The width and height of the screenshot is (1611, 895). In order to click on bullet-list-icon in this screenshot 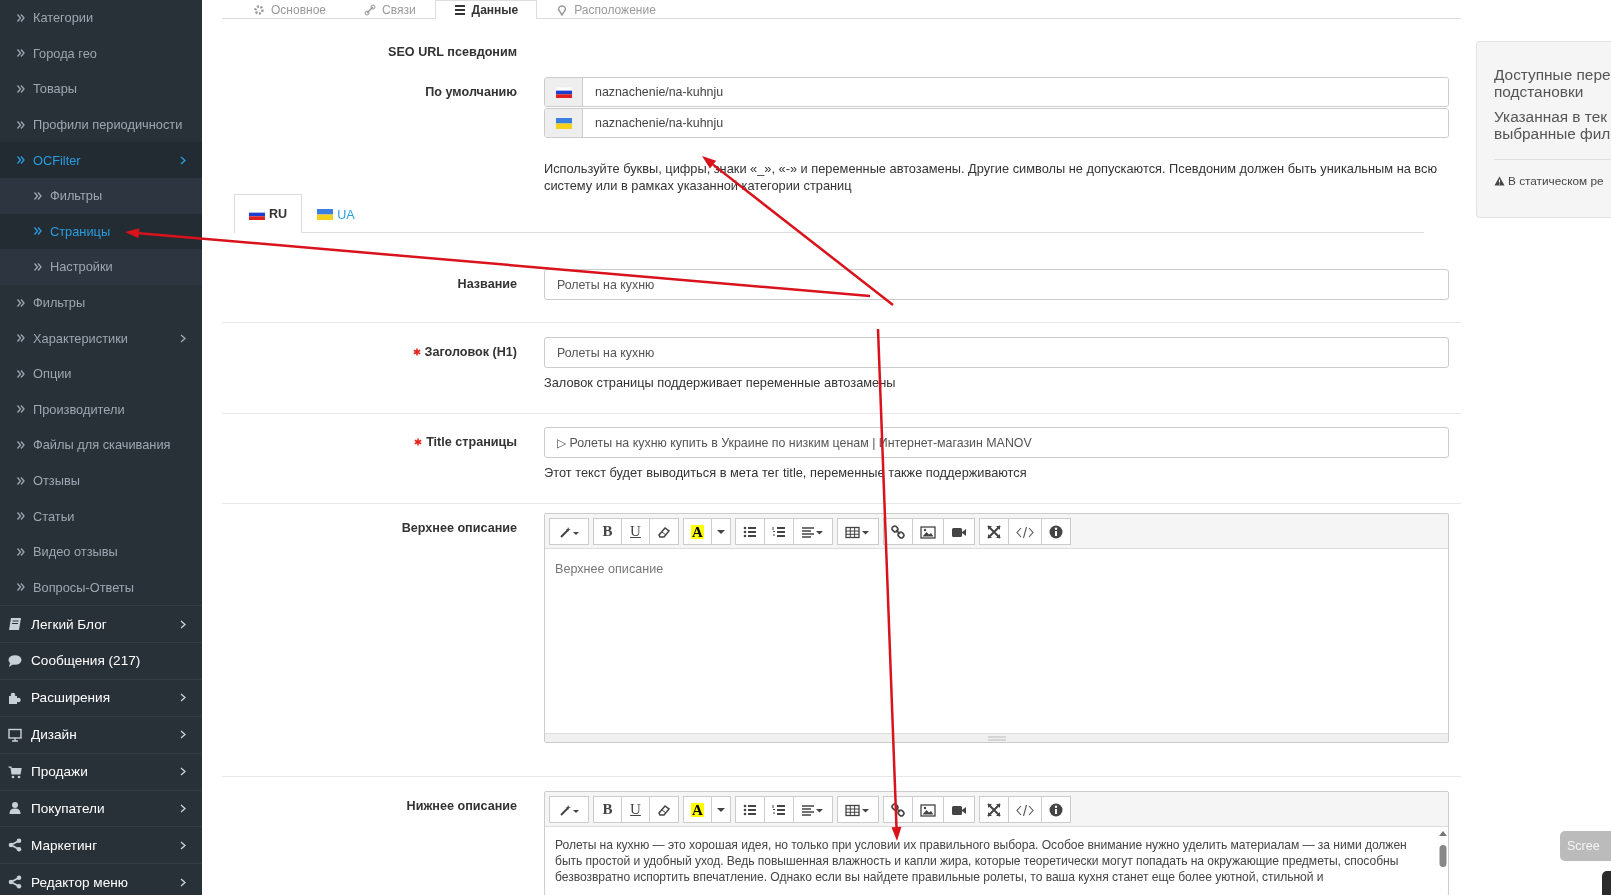, I will do `click(750, 809)`.